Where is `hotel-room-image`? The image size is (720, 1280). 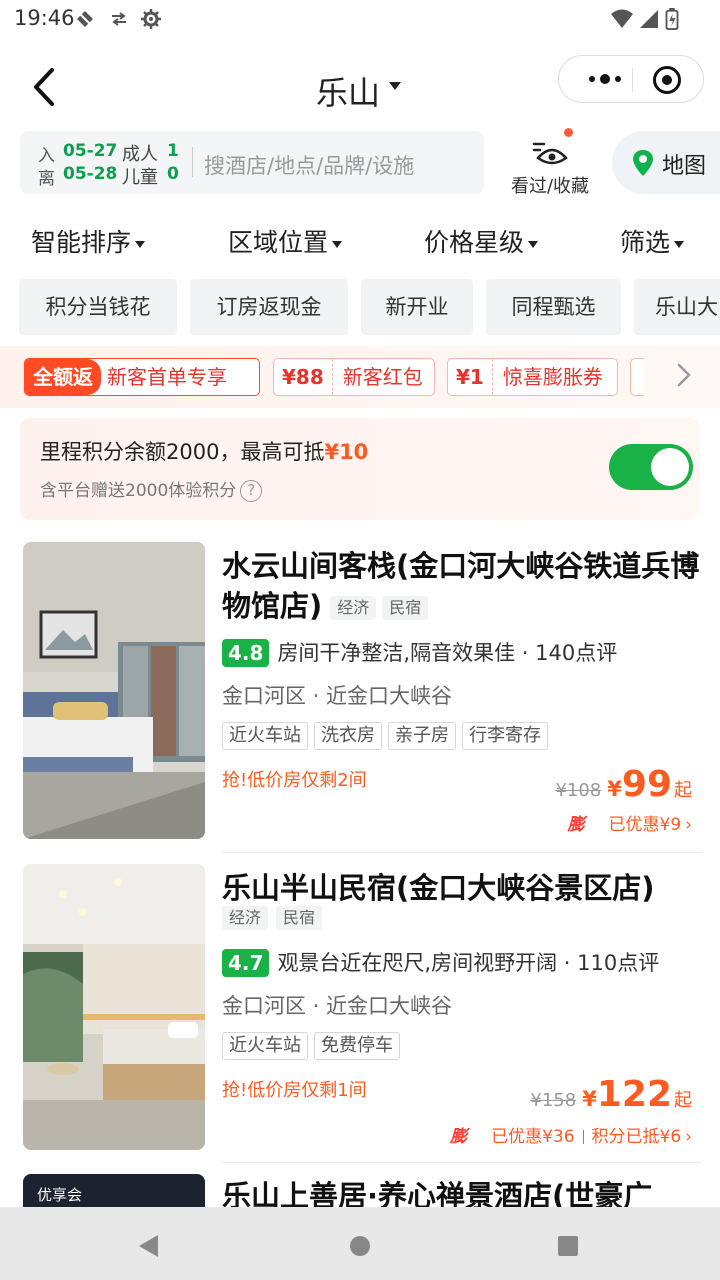 hotel-room-image is located at coordinates (114, 690).